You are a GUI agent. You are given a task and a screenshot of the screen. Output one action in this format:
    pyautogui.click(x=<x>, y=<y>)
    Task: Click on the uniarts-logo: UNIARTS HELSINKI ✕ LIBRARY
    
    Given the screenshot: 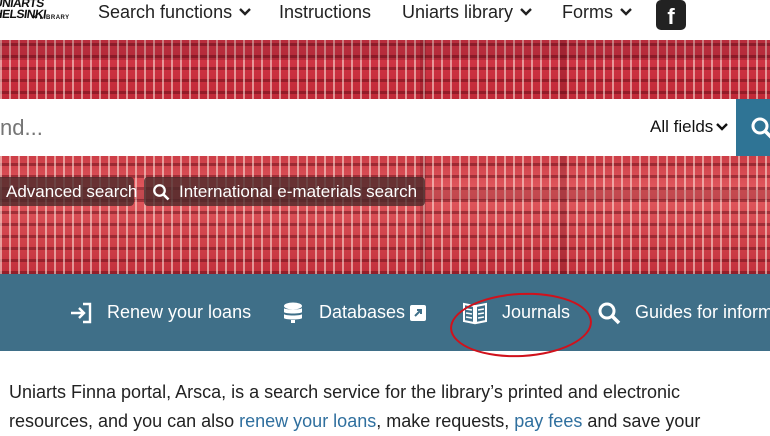 What is the action you would take?
    pyautogui.click(x=37, y=15)
    